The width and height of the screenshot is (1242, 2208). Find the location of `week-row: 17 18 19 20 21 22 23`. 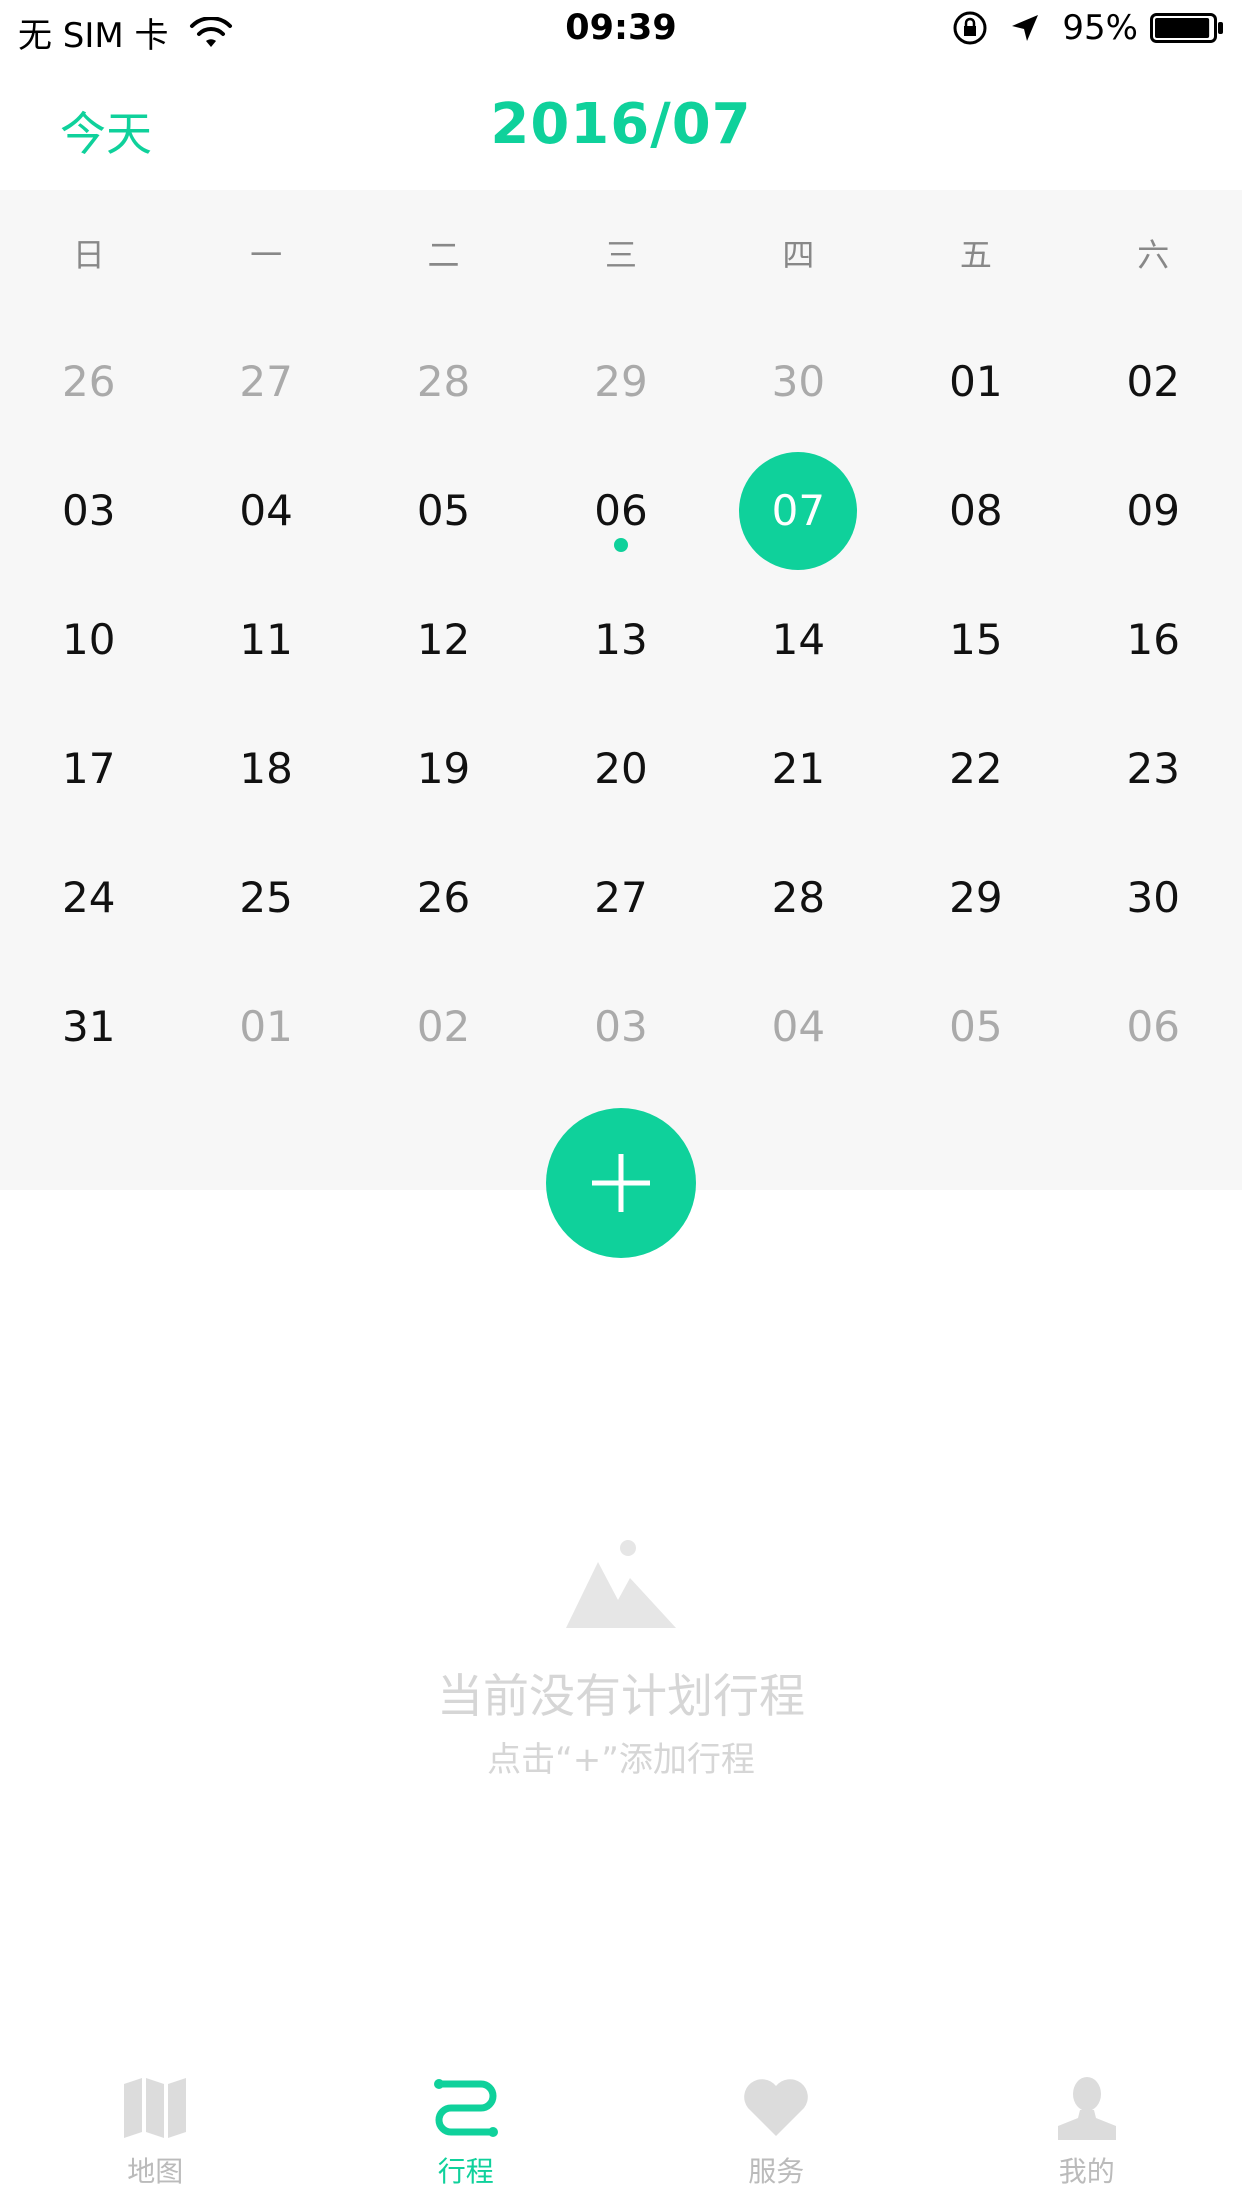

week-row: 17 18 19 20 21 22 23 is located at coordinates (621, 768).